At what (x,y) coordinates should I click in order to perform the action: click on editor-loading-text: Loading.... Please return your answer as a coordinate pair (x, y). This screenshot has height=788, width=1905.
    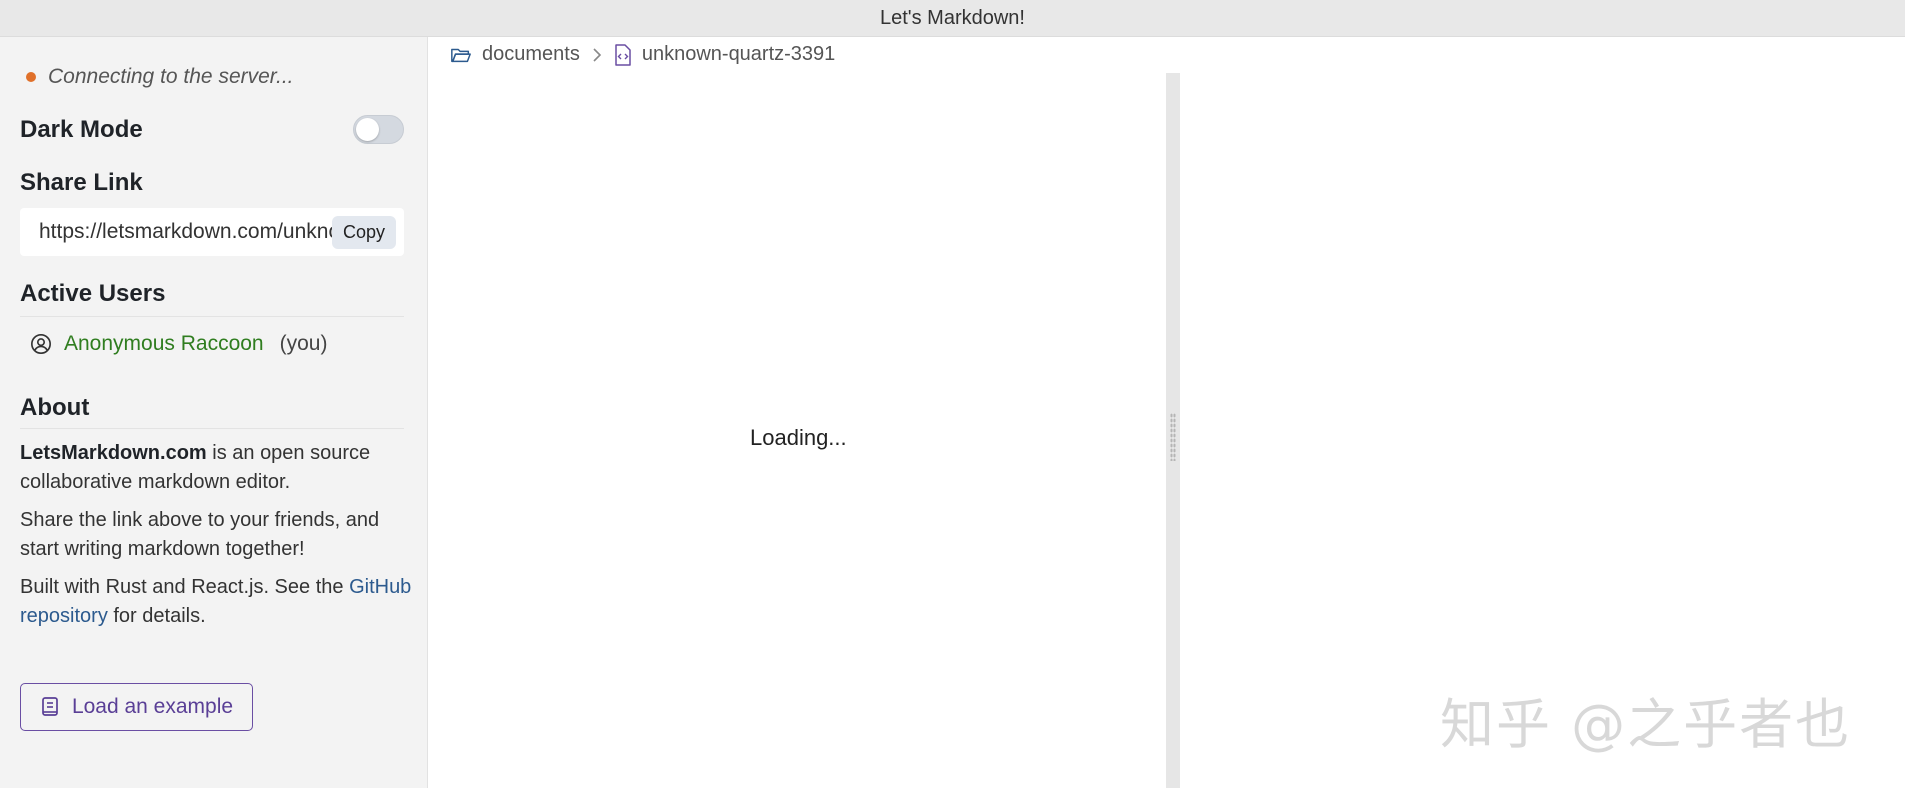
    Looking at the image, I should click on (798, 437).